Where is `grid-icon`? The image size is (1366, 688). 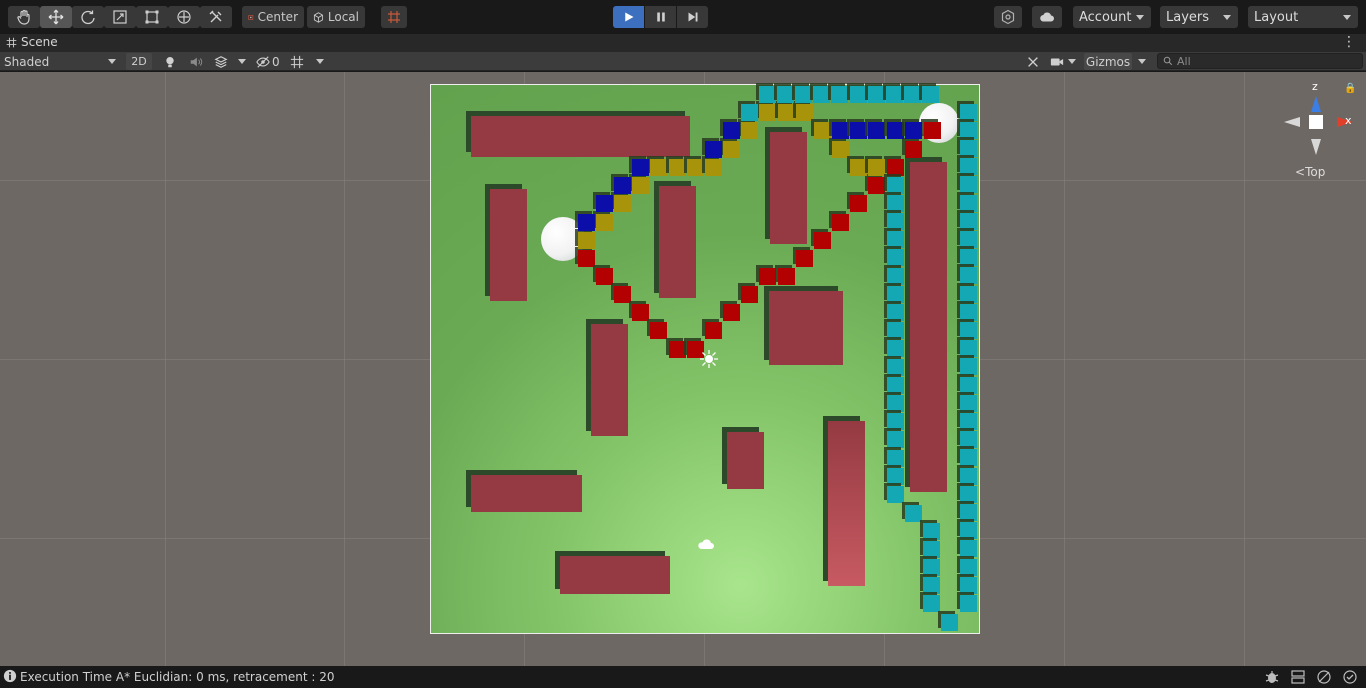 grid-icon is located at coordinates (297, 61).